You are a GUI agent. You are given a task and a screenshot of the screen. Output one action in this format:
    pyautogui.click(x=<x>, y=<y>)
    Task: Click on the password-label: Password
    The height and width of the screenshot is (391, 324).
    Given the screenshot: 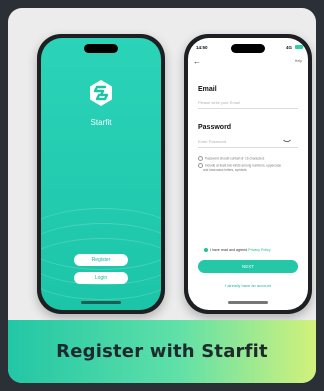 What is the action you would take?
    pyautogui.click(x=215, y=127)
    